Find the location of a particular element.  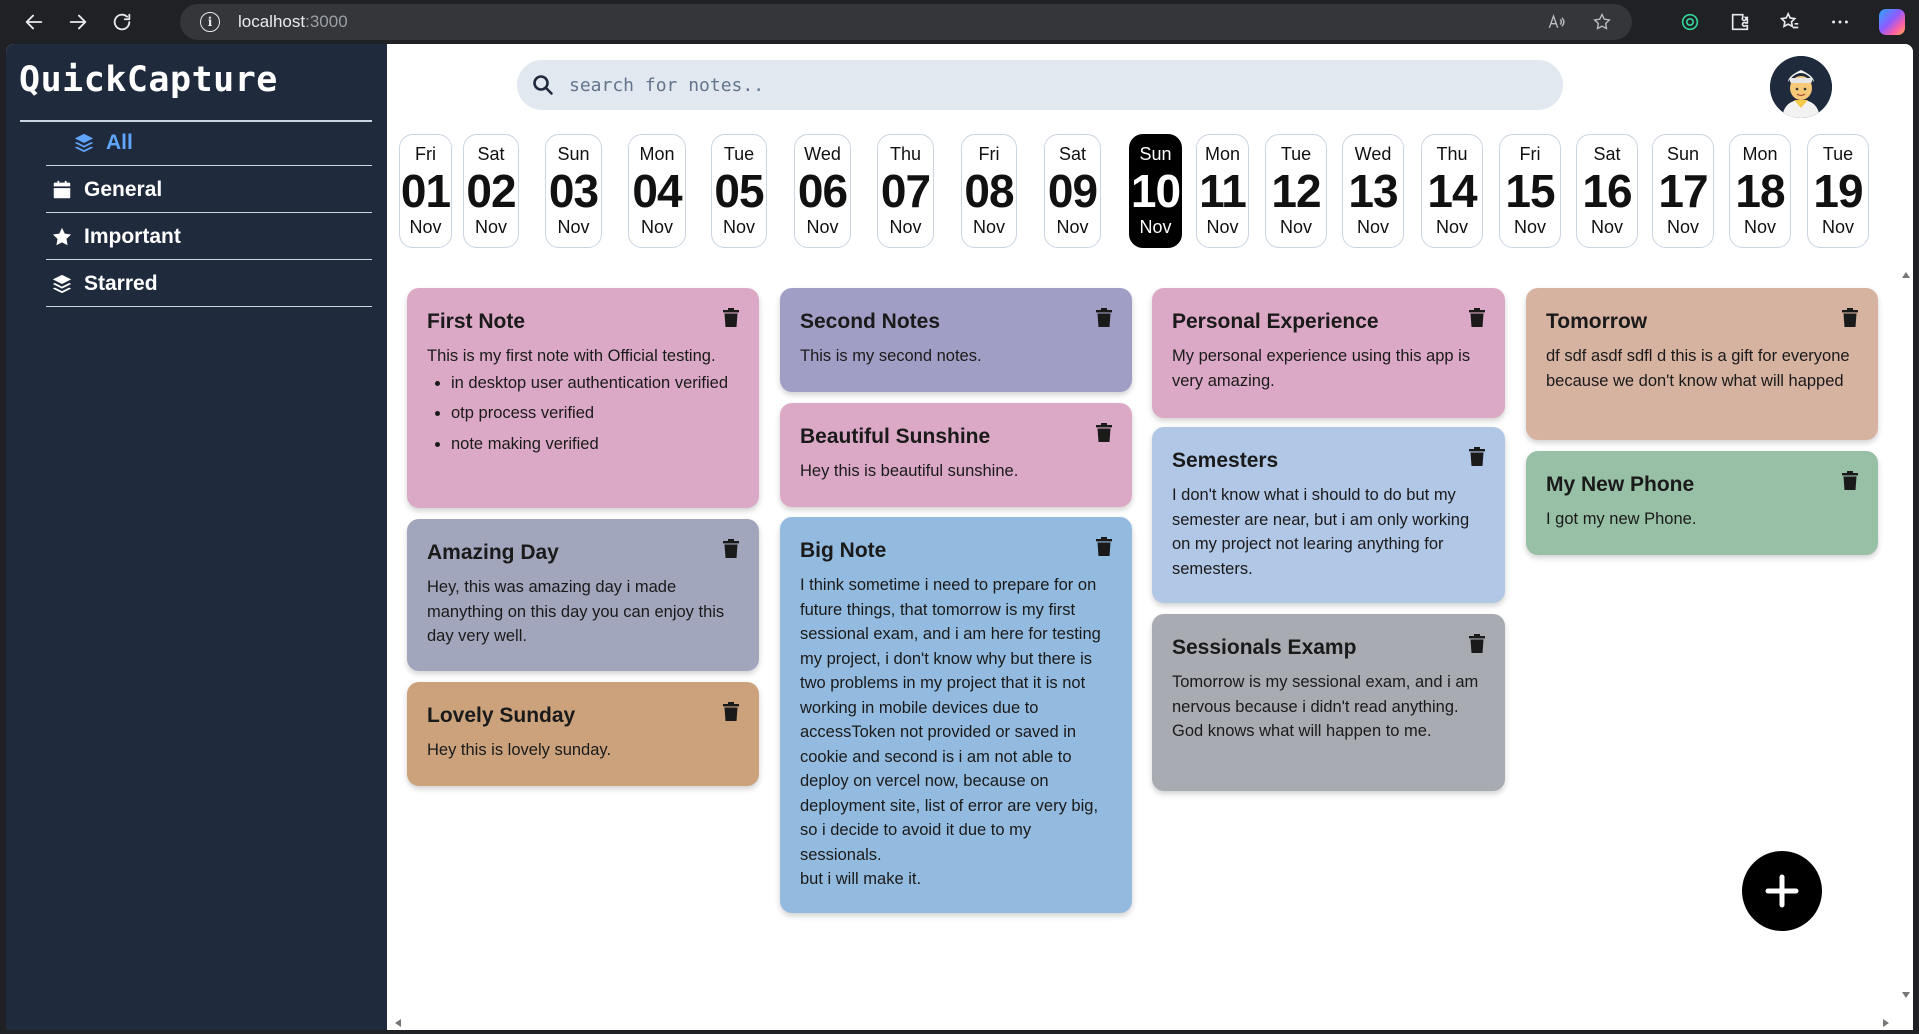

day-chip: Wed 13 Nov is located at coordinates (1373, 191).